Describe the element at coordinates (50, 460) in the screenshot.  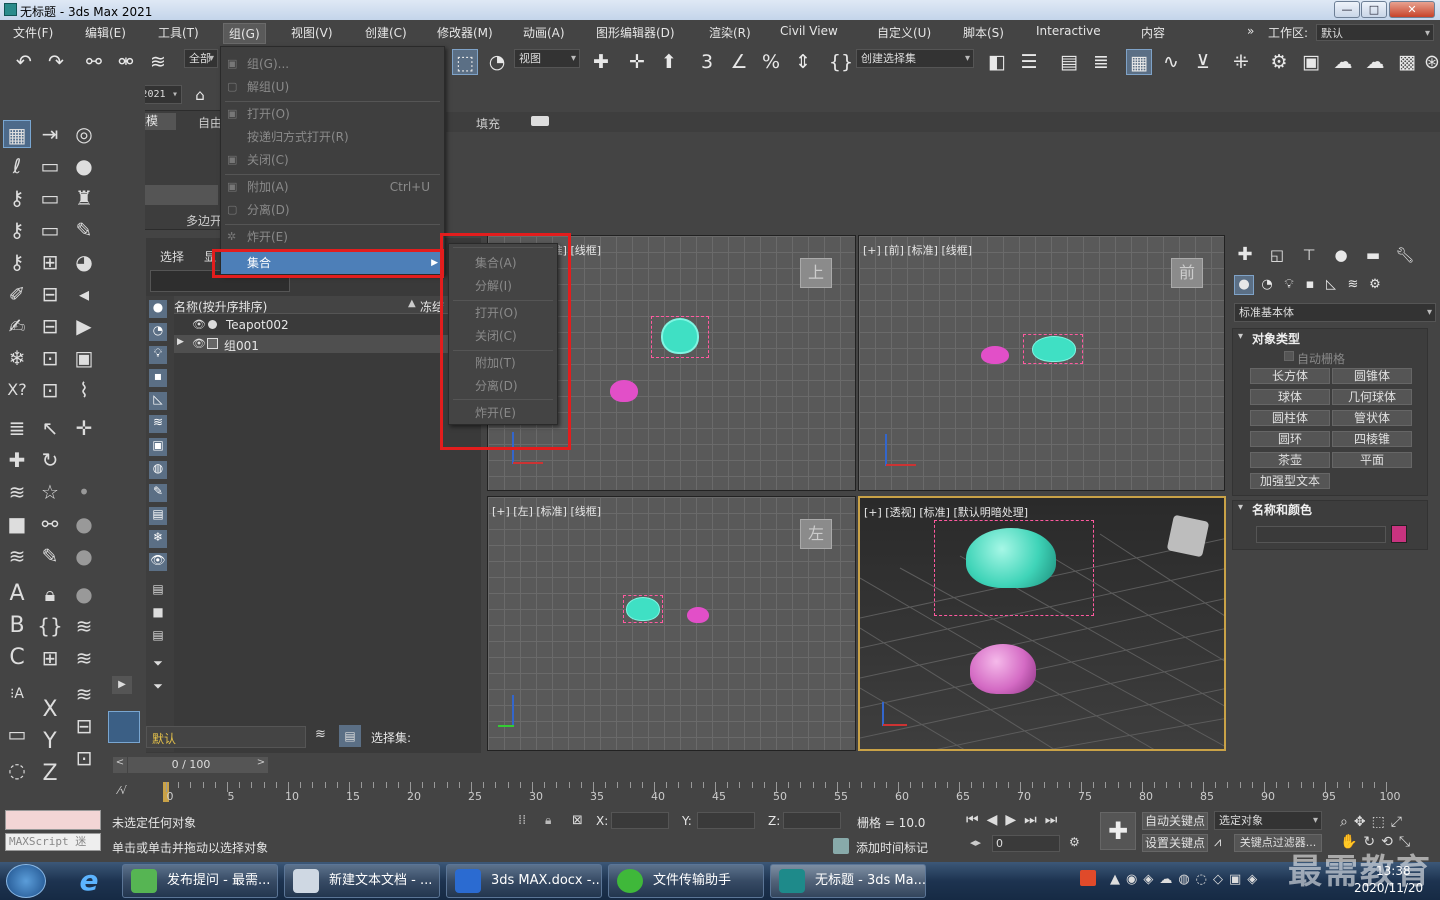
I see `loop-icon: ↻` at that location.